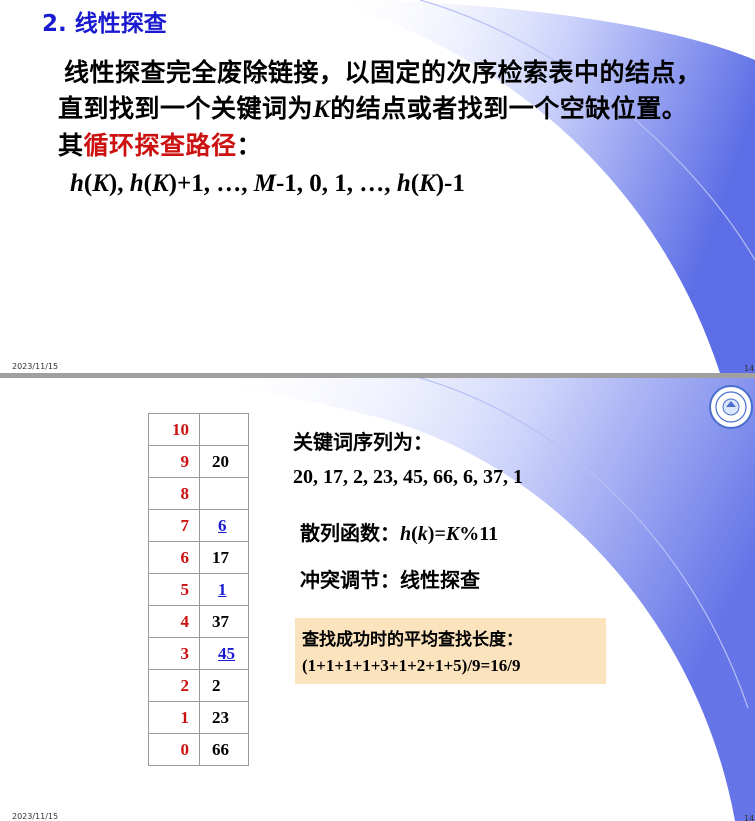 Image resolution: width=755 pixels, height=821 pixels. What do you see at coordinates (174, 717) in the screenshot?
I see `slot-index: 1` at bounding box center [174, 717].